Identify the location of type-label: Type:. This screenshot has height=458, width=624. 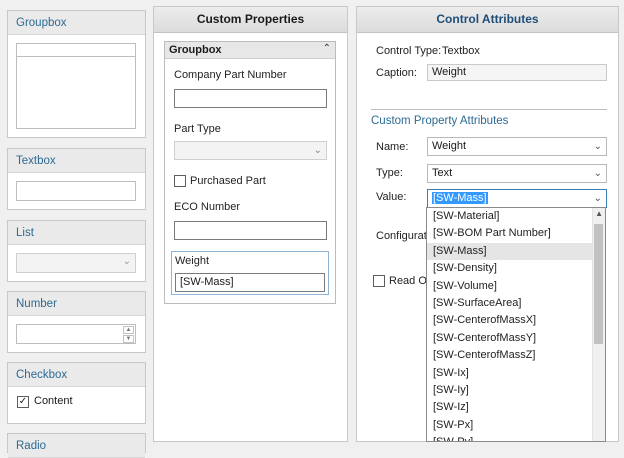
(389, 173).